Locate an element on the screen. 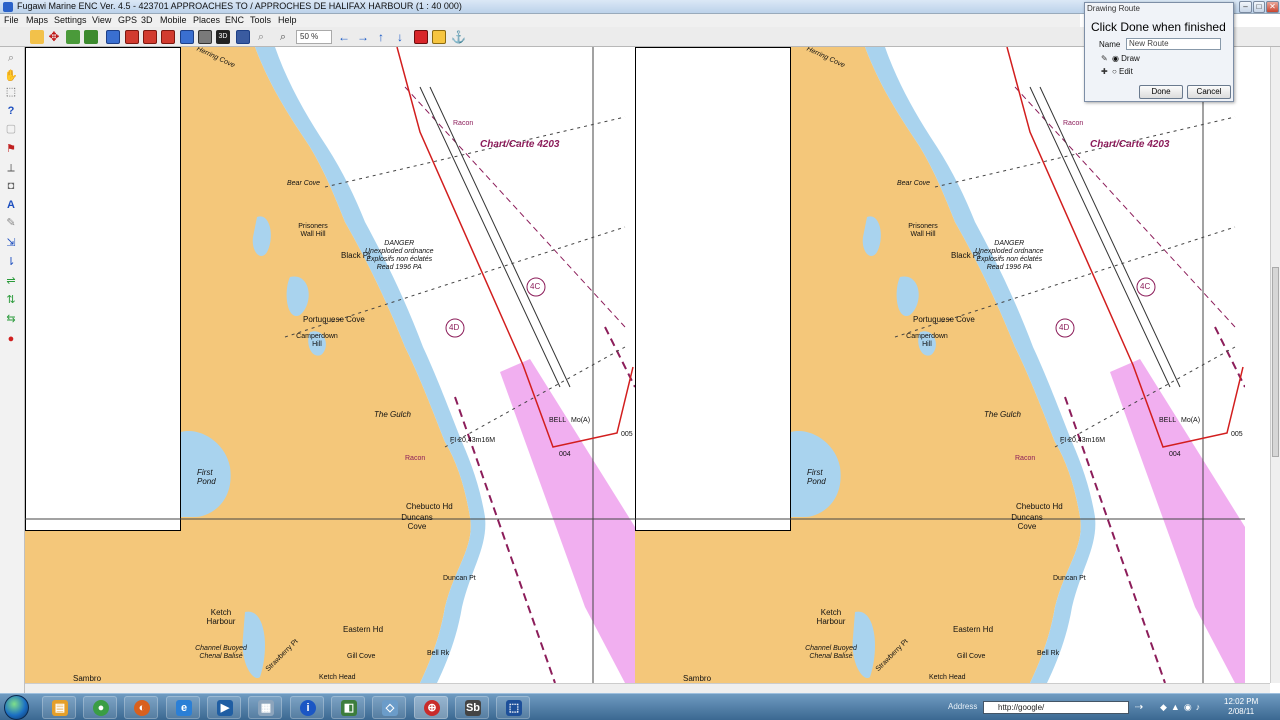 This screenshot has height=720, width=1280. dialog-instruction: Click Done when finished is located at coordinates (1158, 27).